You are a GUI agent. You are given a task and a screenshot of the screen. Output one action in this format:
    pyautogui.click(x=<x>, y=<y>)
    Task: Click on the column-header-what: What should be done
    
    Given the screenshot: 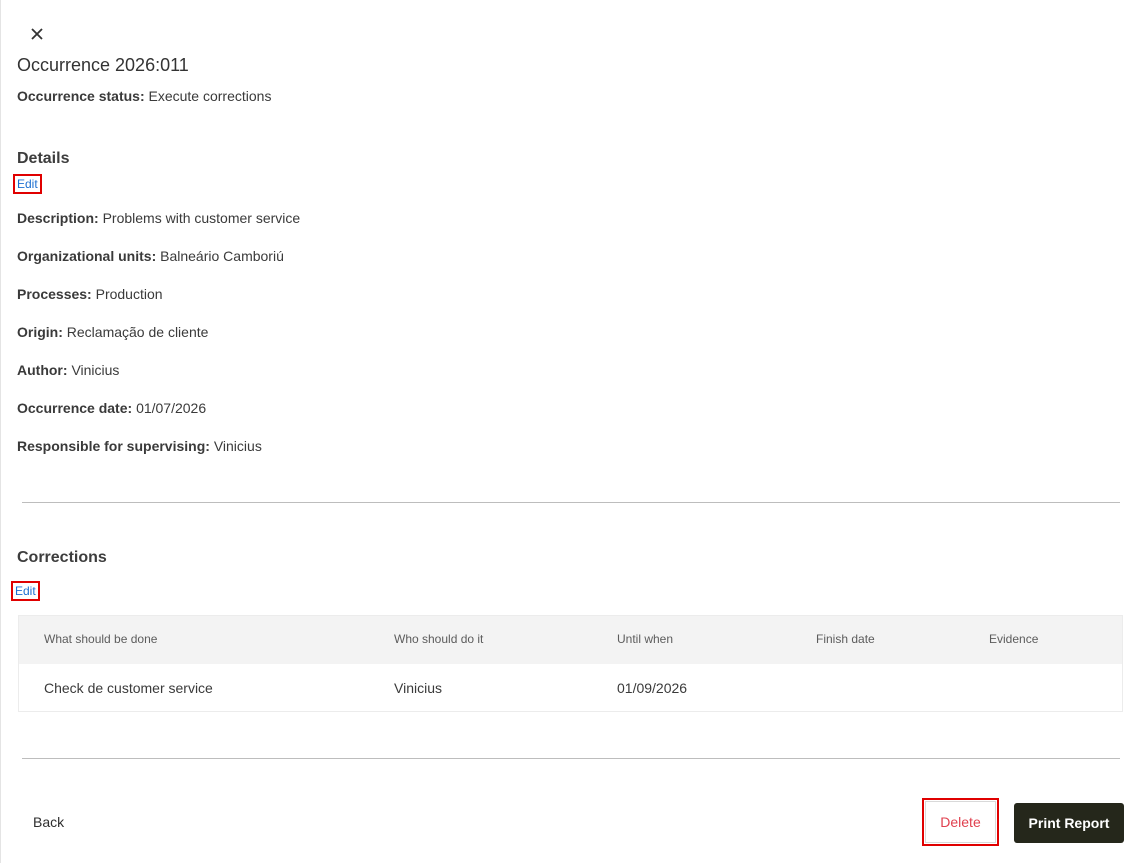 What is the action you would take?
    pyautogui.click(x=101, y=639)
    